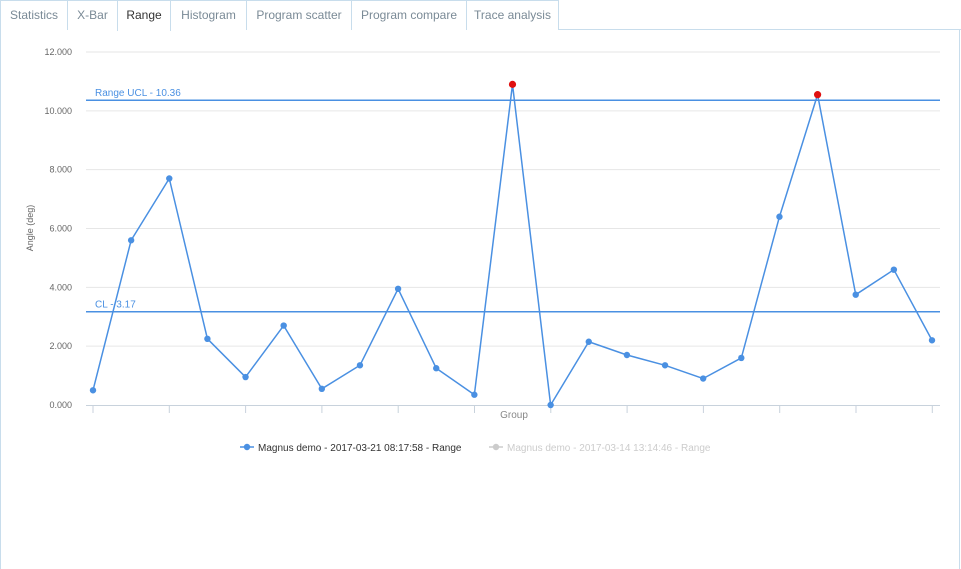 The width and height of the screenshot is (961, 569). What do you see at coordinates (138, 93) in the screenshot?
I see `control-line-label: Range UCL - 10.36` at bounding box center [138, 93].